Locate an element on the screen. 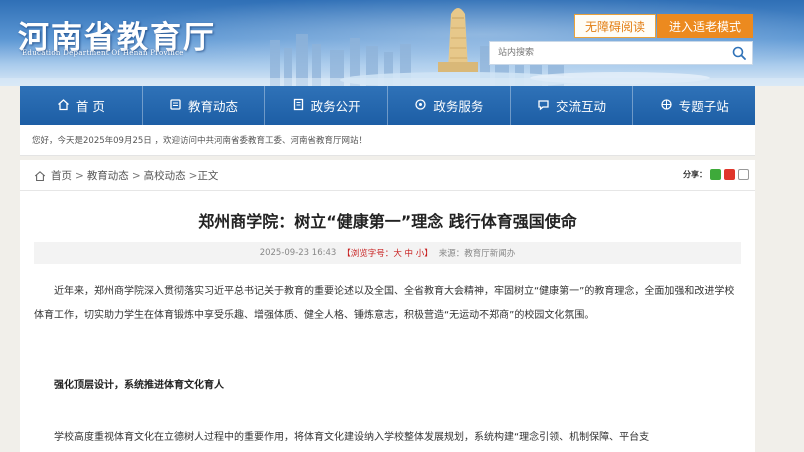 The width and height of the screenshot is (804, 452). news-icon is located at coordinates (175, 106).